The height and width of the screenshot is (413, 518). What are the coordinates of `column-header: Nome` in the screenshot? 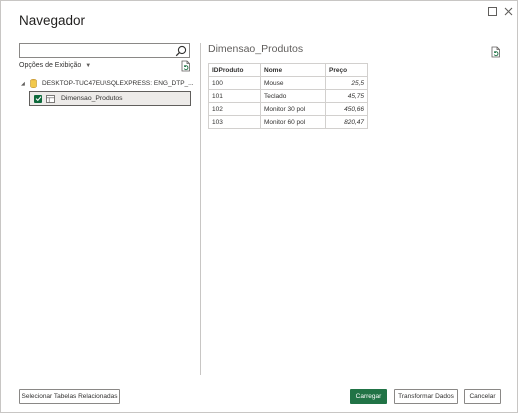 It's located at (293, 70).